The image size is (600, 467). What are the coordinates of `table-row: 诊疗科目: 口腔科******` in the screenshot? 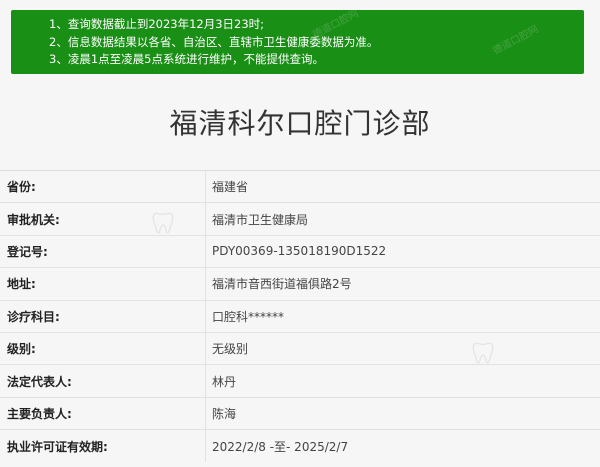 It's located at (300, 316).